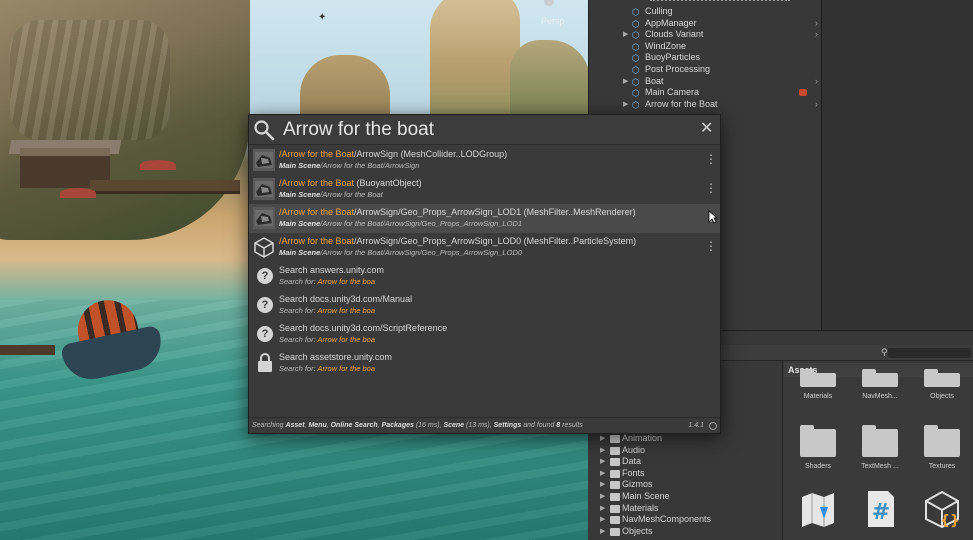 The width and height of the screenshot is (973, 540). I want to click on hierarchy-item-label: Boat, so click(654, 80).